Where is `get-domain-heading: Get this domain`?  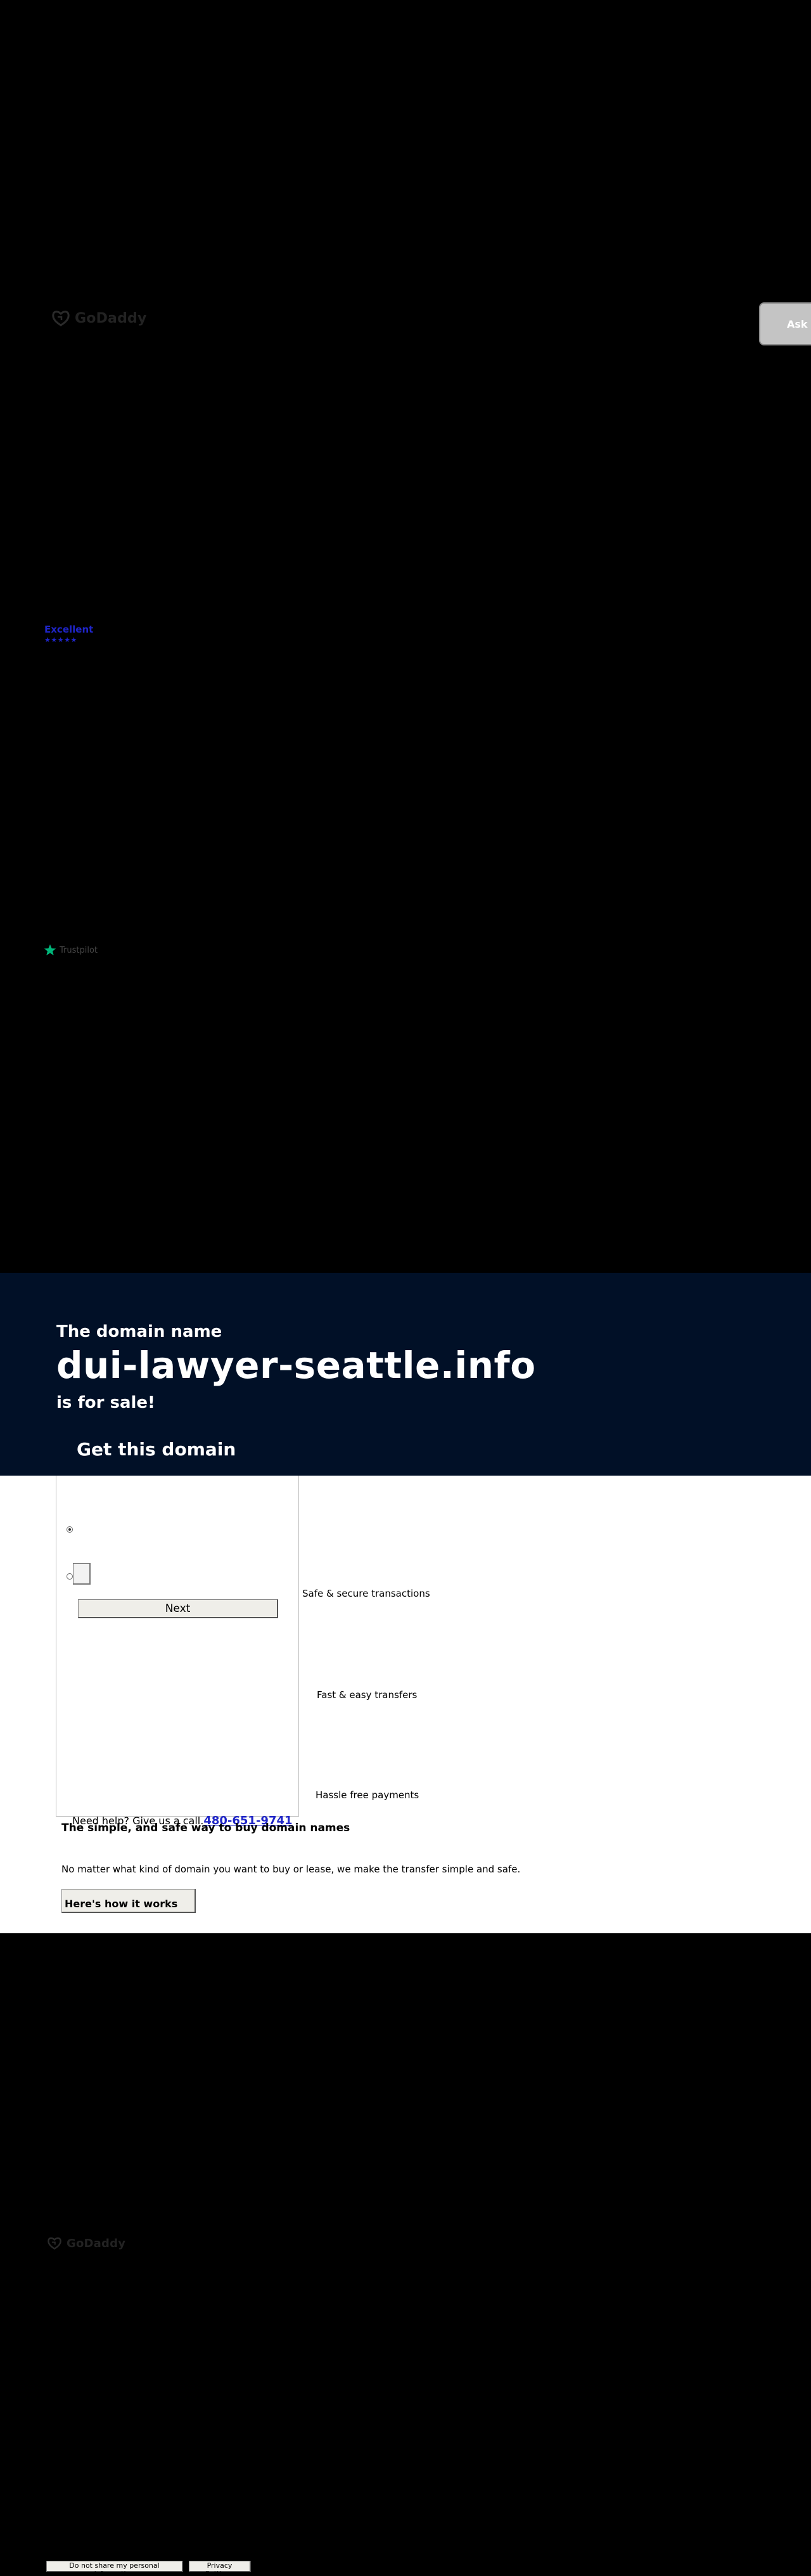
get-domain-heading: Get this domain is located at coordinates (156, 1449).